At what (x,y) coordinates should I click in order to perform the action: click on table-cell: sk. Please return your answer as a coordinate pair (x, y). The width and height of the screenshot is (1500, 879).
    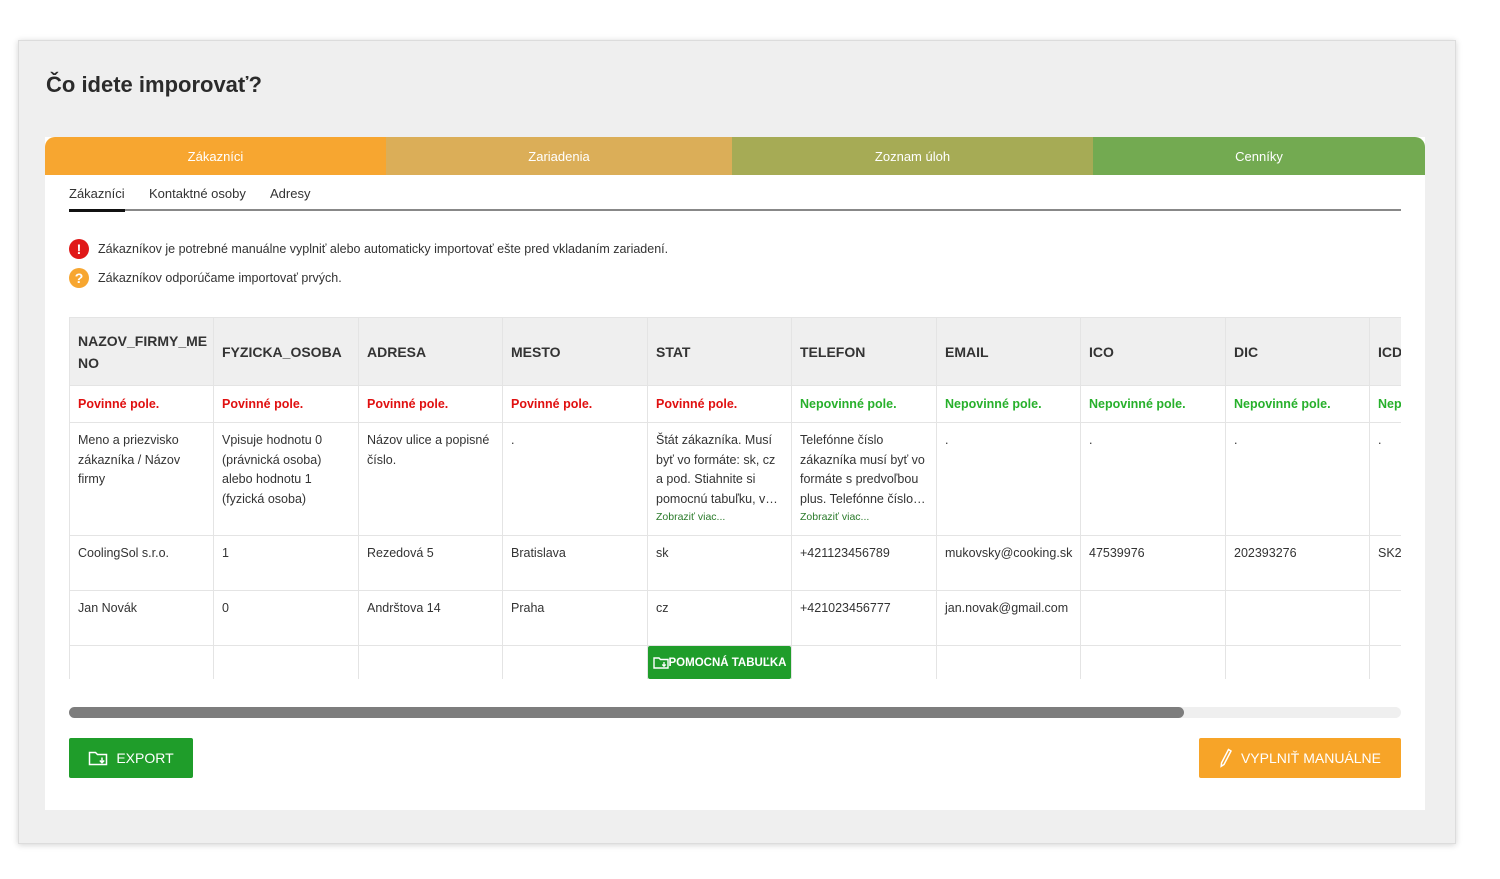
    Looking at the image, I should click on (719, 563).